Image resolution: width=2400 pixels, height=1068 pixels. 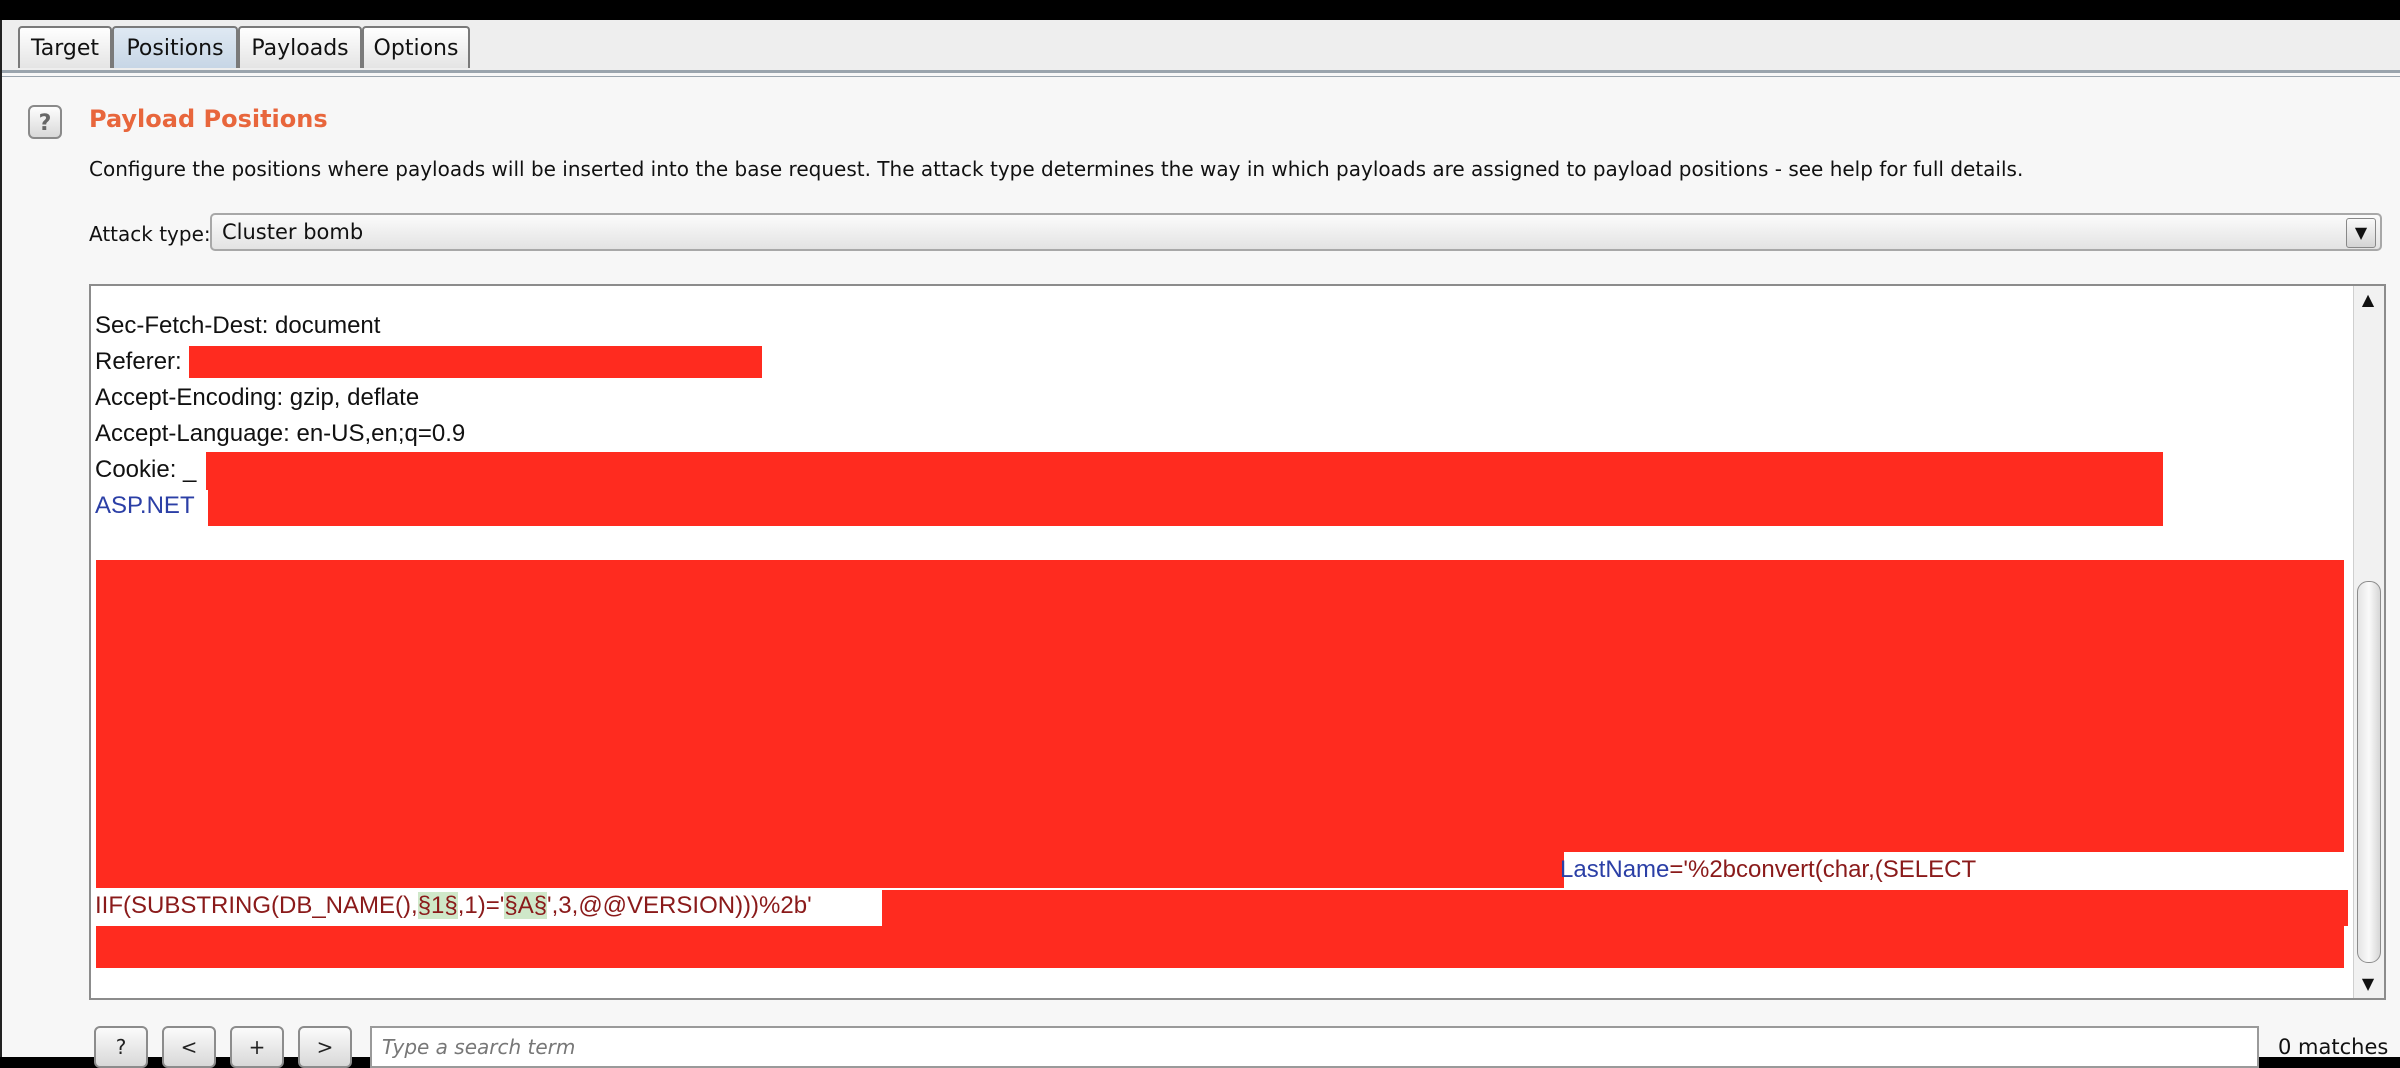 What do you see at coordinates (150, 234) in the screenshot?
I see `attack-type-label: Attack type:` at bounding box center [150, 234].